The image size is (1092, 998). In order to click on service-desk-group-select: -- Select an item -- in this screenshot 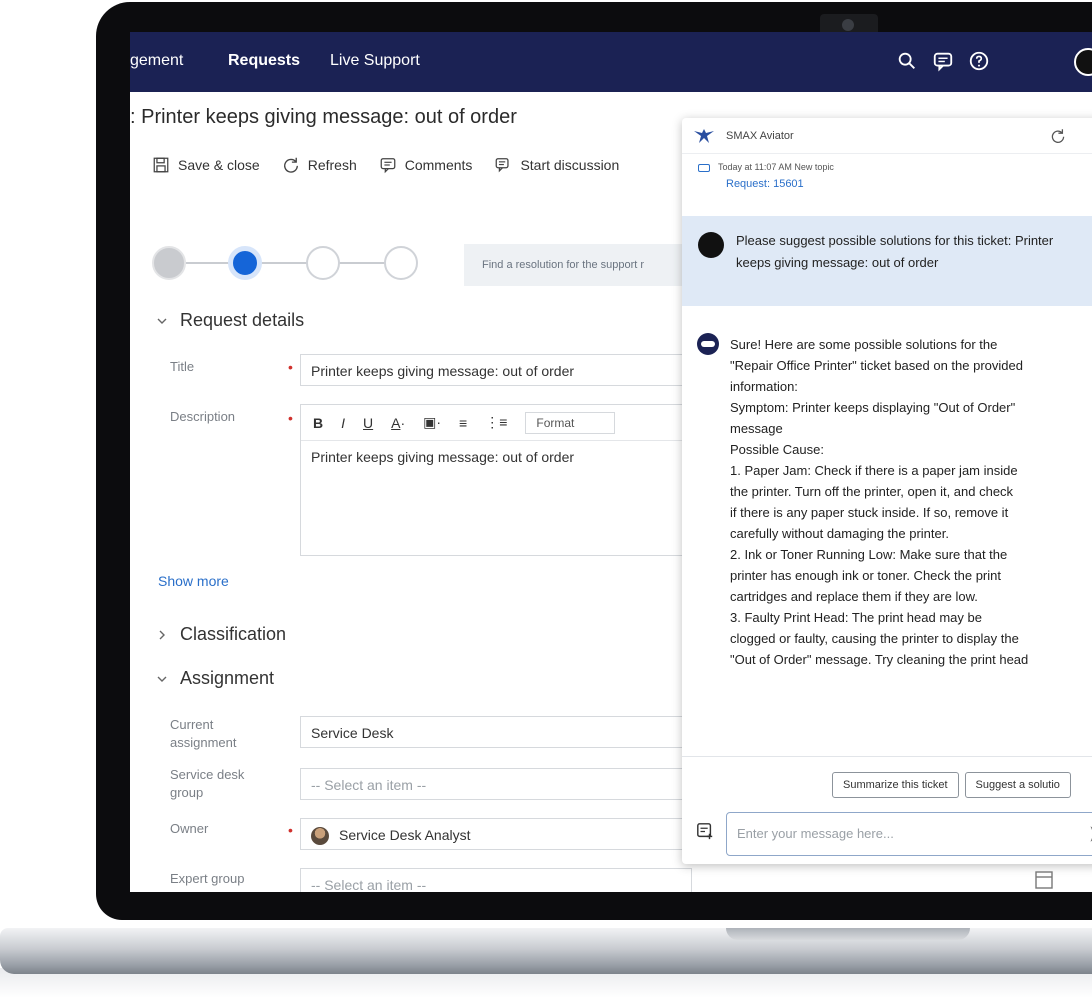, I will do `click(496, 784)`.